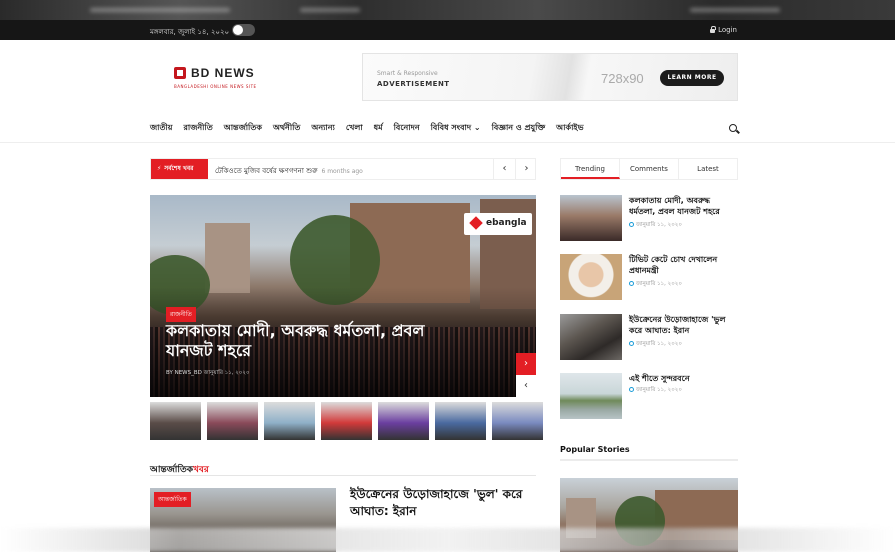  Describe the element at coordinates (378, 128) in the screenshot. I see `nav-item: ধর্ম` at that location.